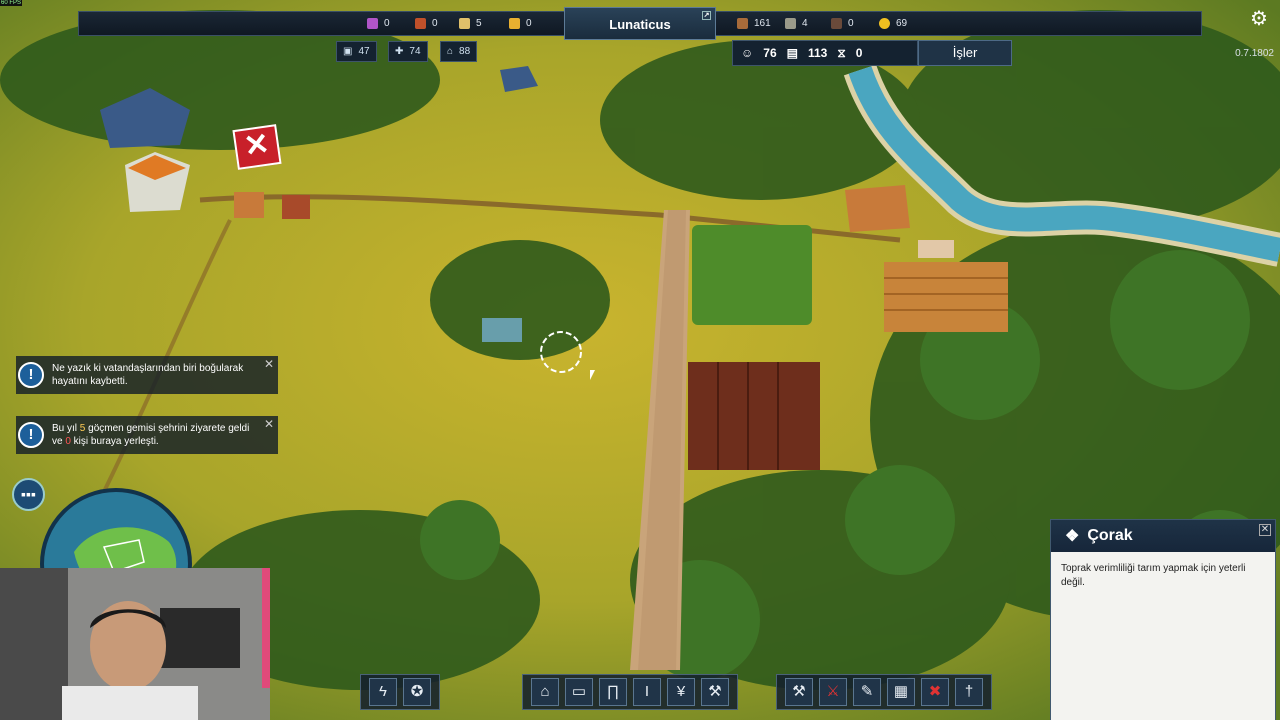 This screenshot has height=720, width=1280. What do you see at coordinates (66, 428) in the screenshot?
I see `notification-text-pre: Bu yıl` at bounding box center [66, 428].